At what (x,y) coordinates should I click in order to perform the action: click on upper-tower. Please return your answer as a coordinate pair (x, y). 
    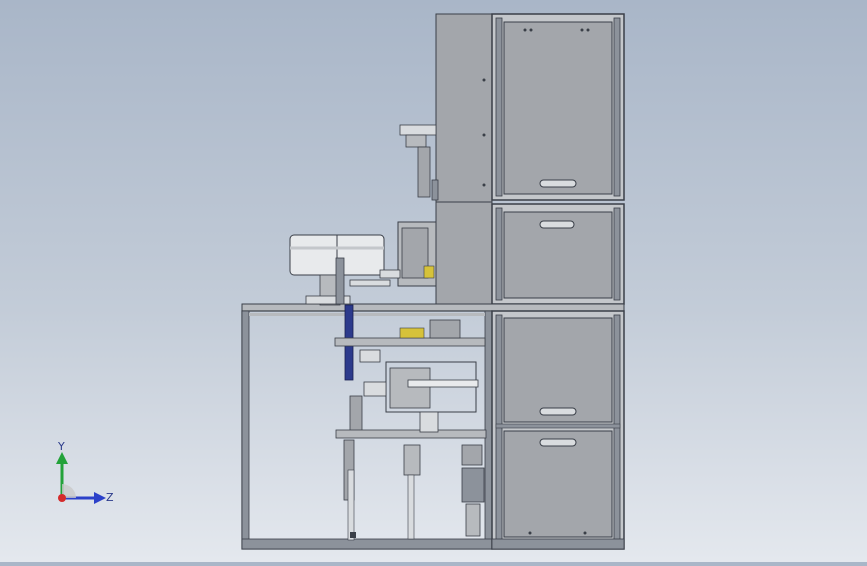
    Looking at the image, I should click on (530, 159).